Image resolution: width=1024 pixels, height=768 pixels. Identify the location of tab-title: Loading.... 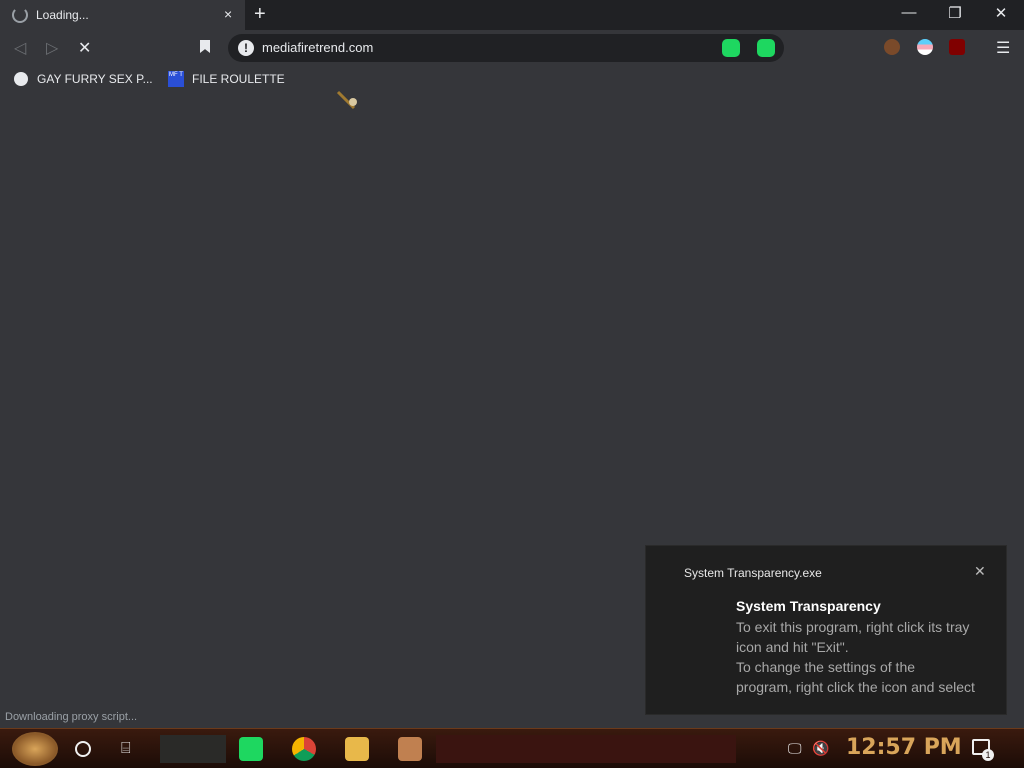
(62, 15).